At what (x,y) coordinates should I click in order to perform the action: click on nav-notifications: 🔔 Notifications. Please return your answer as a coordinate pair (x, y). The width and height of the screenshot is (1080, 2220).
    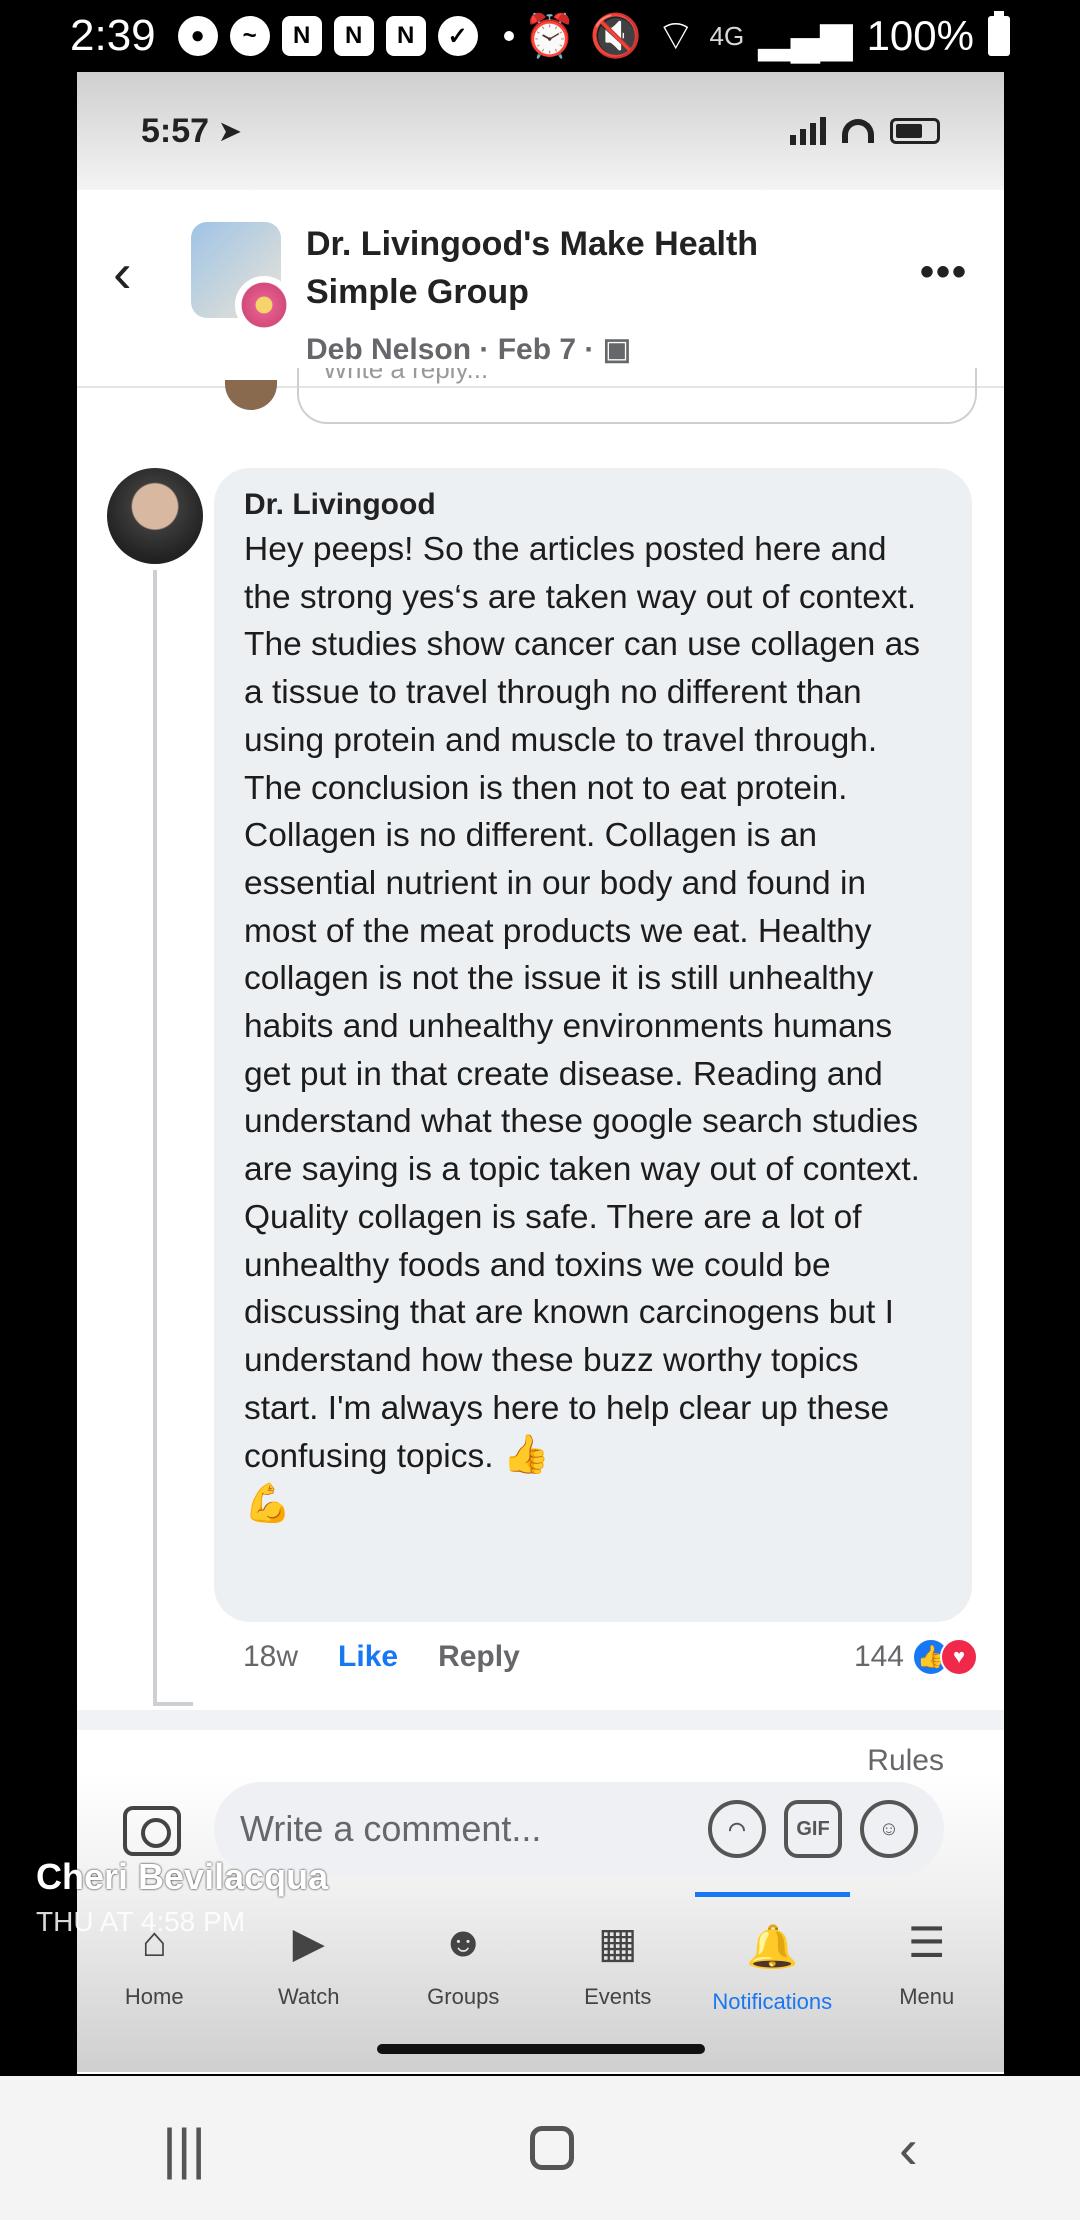
    Looking at the image, I should click on (772, 1967).